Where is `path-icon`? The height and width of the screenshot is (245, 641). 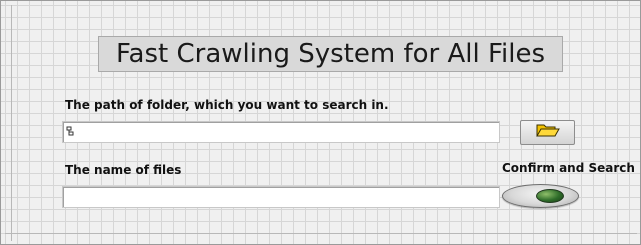 path-icon is located at coordinates (70, 132).